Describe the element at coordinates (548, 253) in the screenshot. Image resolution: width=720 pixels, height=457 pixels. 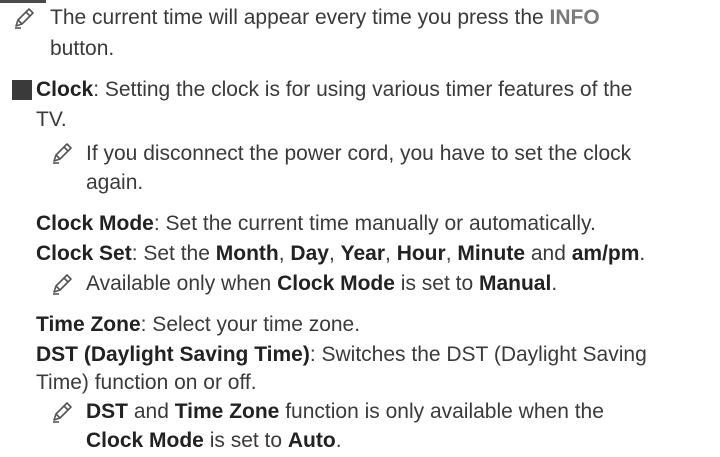
I see `separator: and` at that location.